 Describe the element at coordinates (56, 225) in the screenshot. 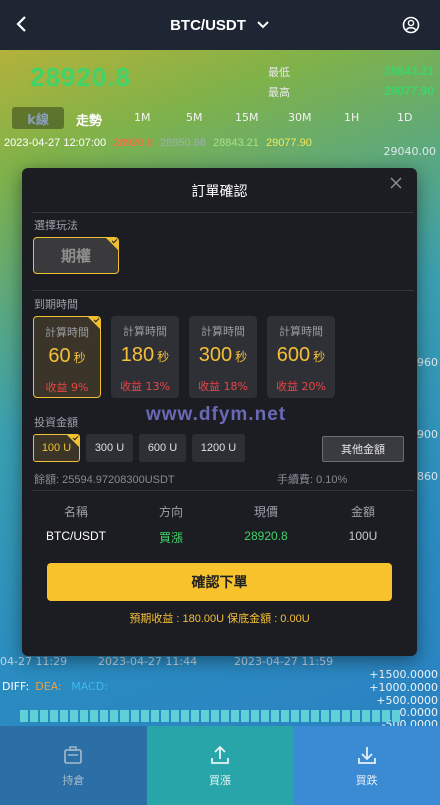

I see `play-type-label: 選擇玩法` at that location.